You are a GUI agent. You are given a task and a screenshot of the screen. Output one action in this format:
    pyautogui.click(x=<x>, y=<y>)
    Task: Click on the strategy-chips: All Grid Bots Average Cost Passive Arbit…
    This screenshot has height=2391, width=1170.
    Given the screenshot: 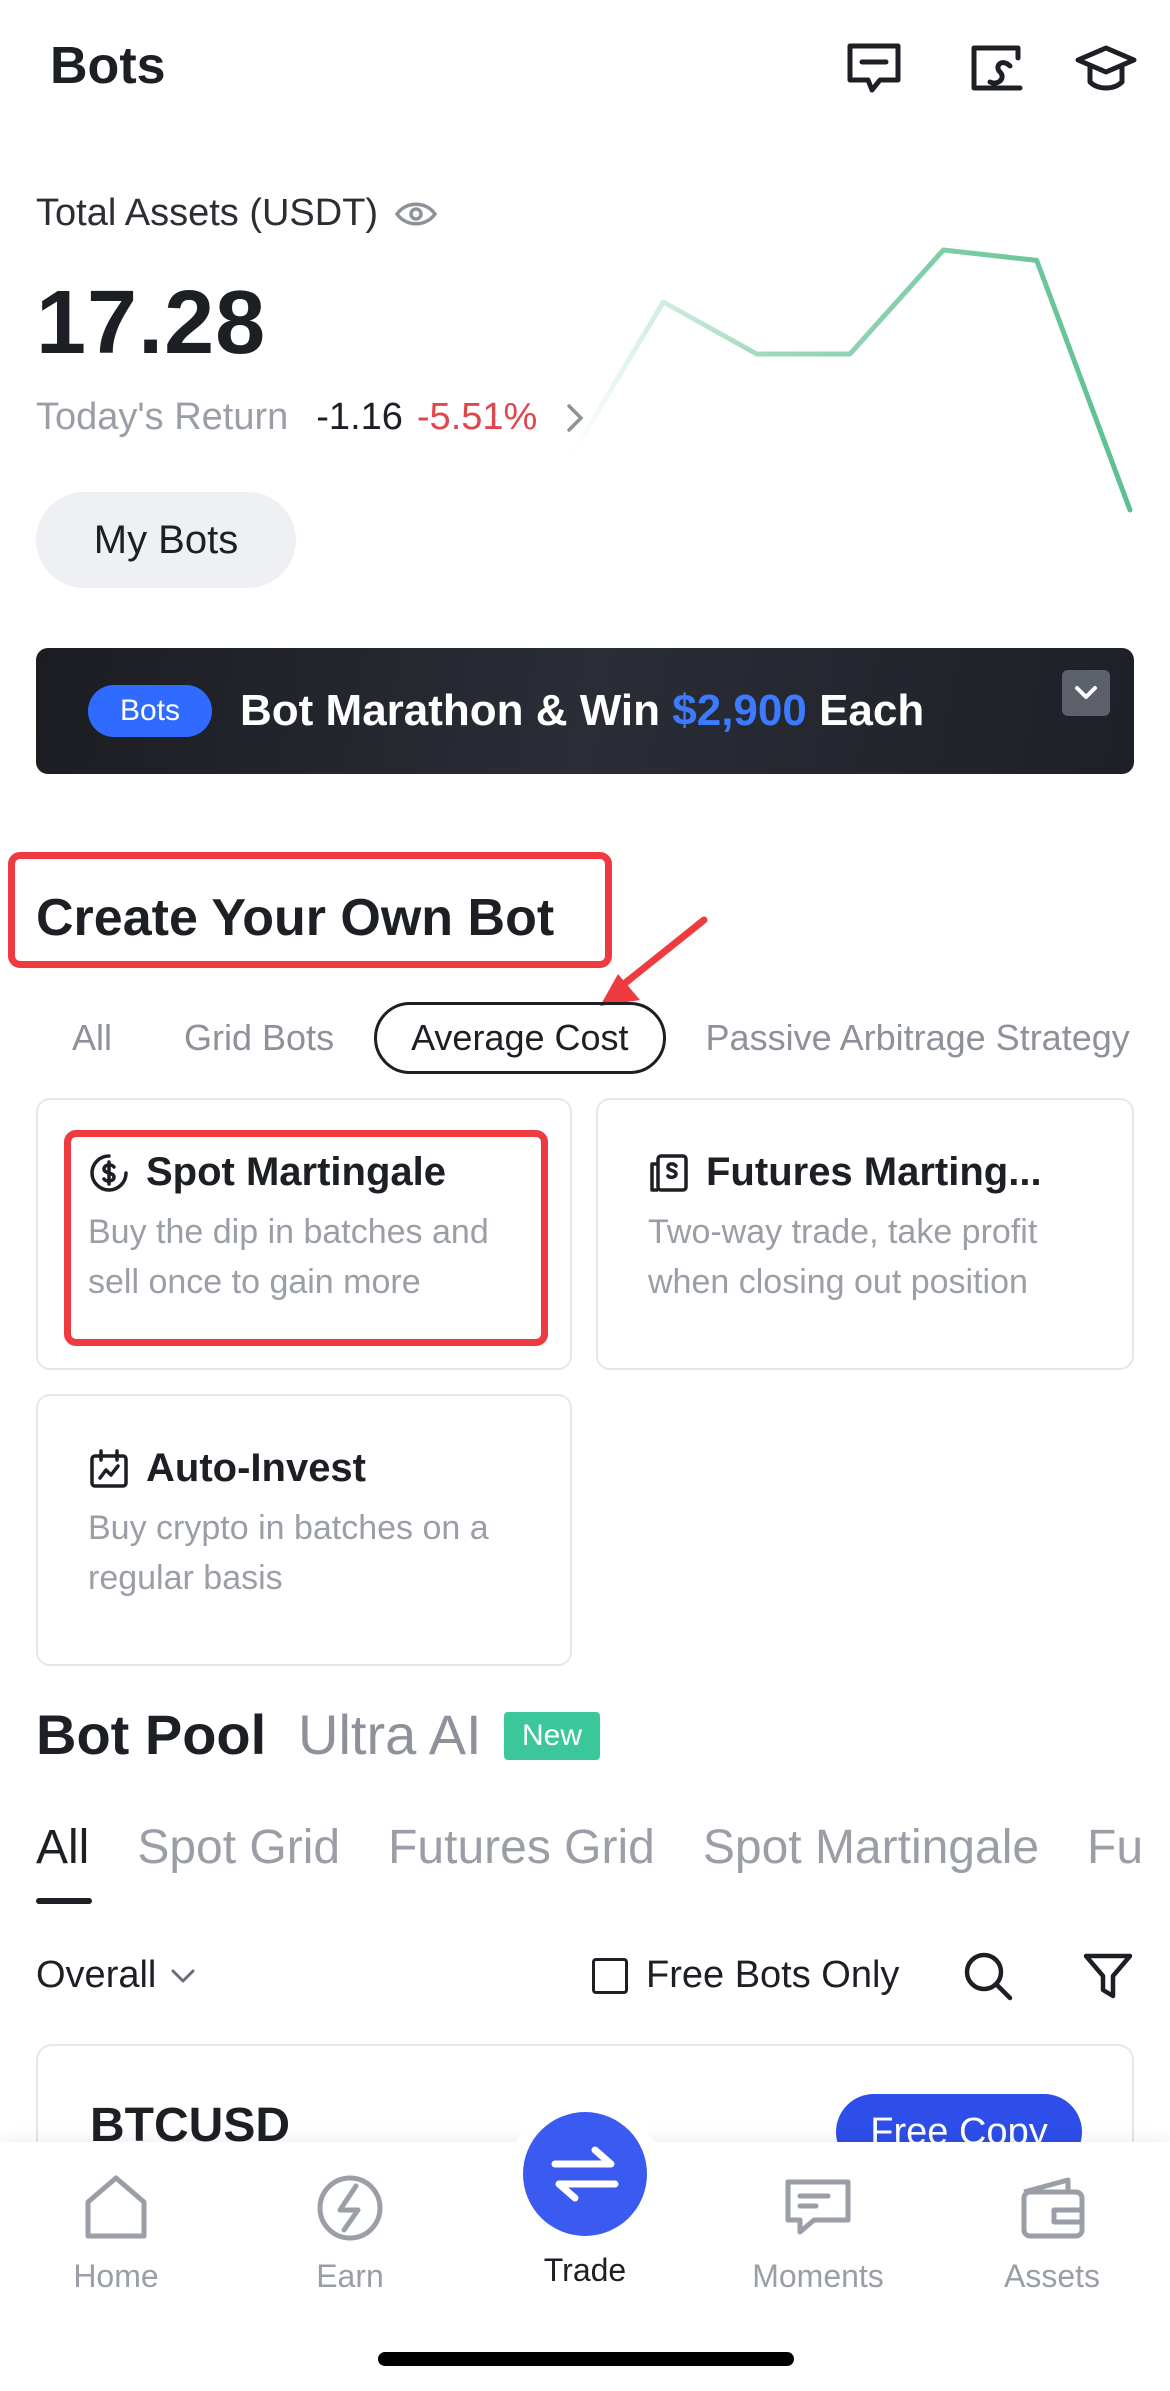 What is the action you would take?
    pyautogui.click(x=601, y=1038)
    